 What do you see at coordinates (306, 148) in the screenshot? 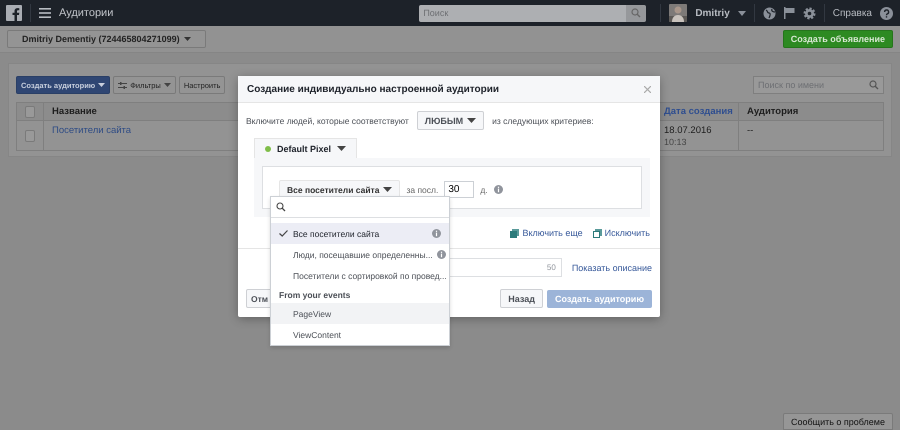
I see `pixel-tab: Default Pixel` at bounding box center [306, 148].